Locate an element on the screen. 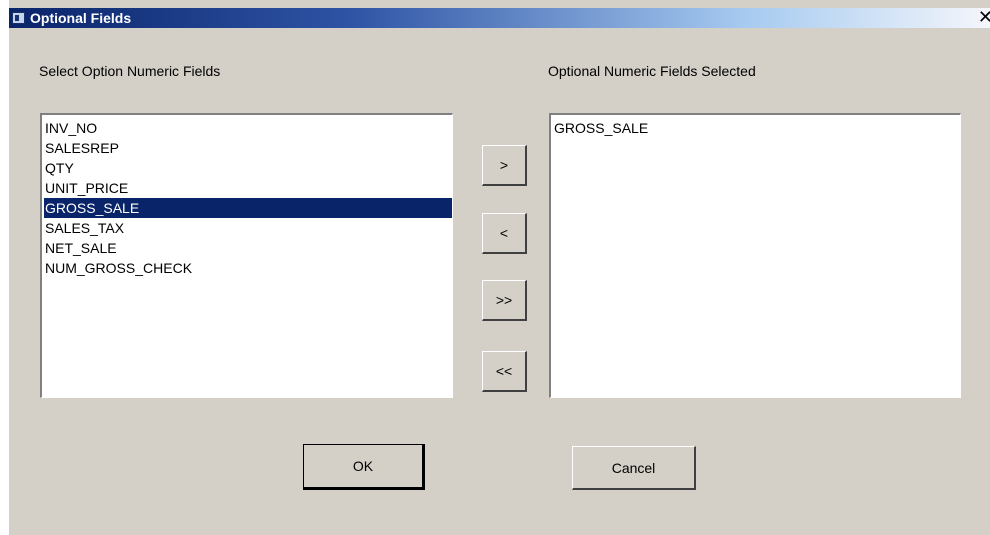  list-item: NET_SALE is located at coordinates (248, 248).